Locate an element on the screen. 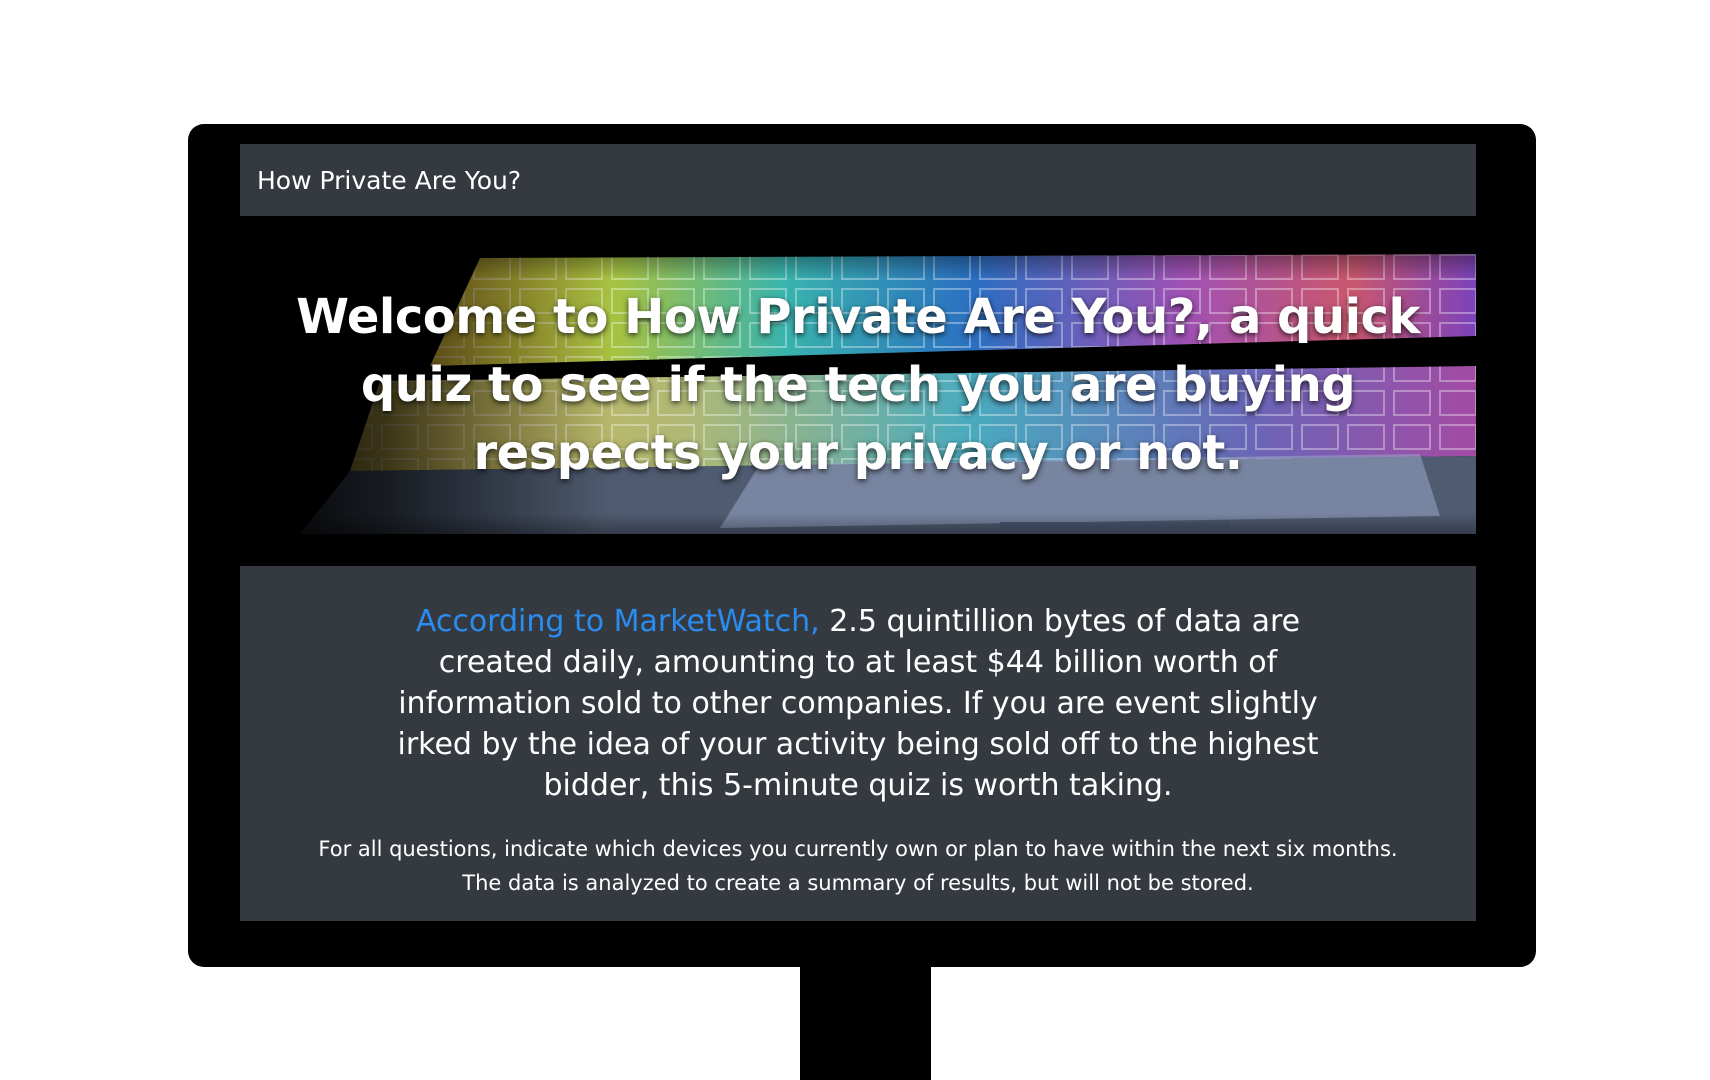 The height and width of the screenshot is (1080, 1710). navbar: How Private Are You? is located at coordinates (858, 180).